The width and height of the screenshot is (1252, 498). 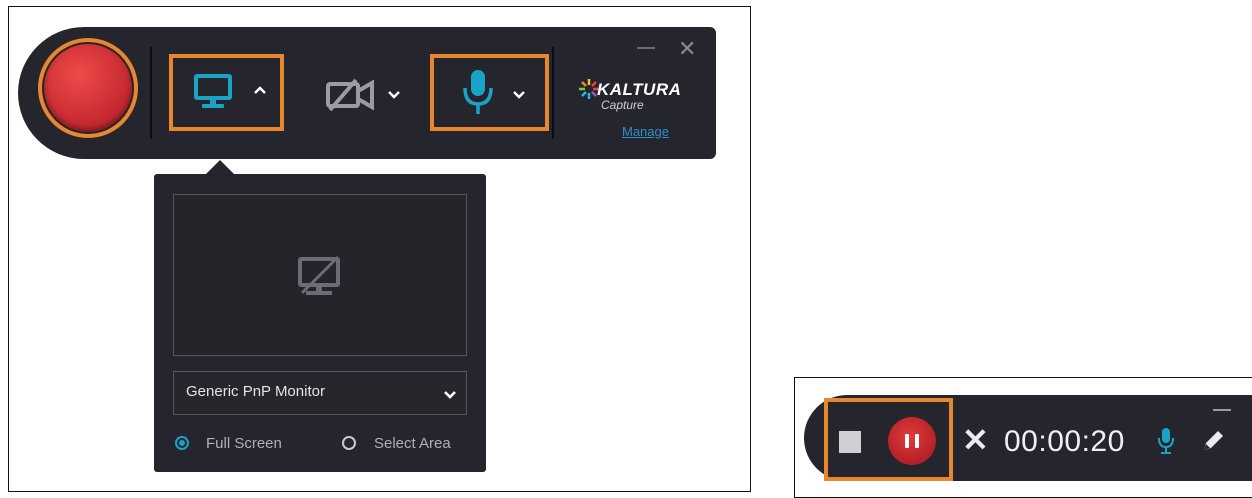 I want to click on radio-full-screen-label: Full Screen, so click(x=244, y=443).